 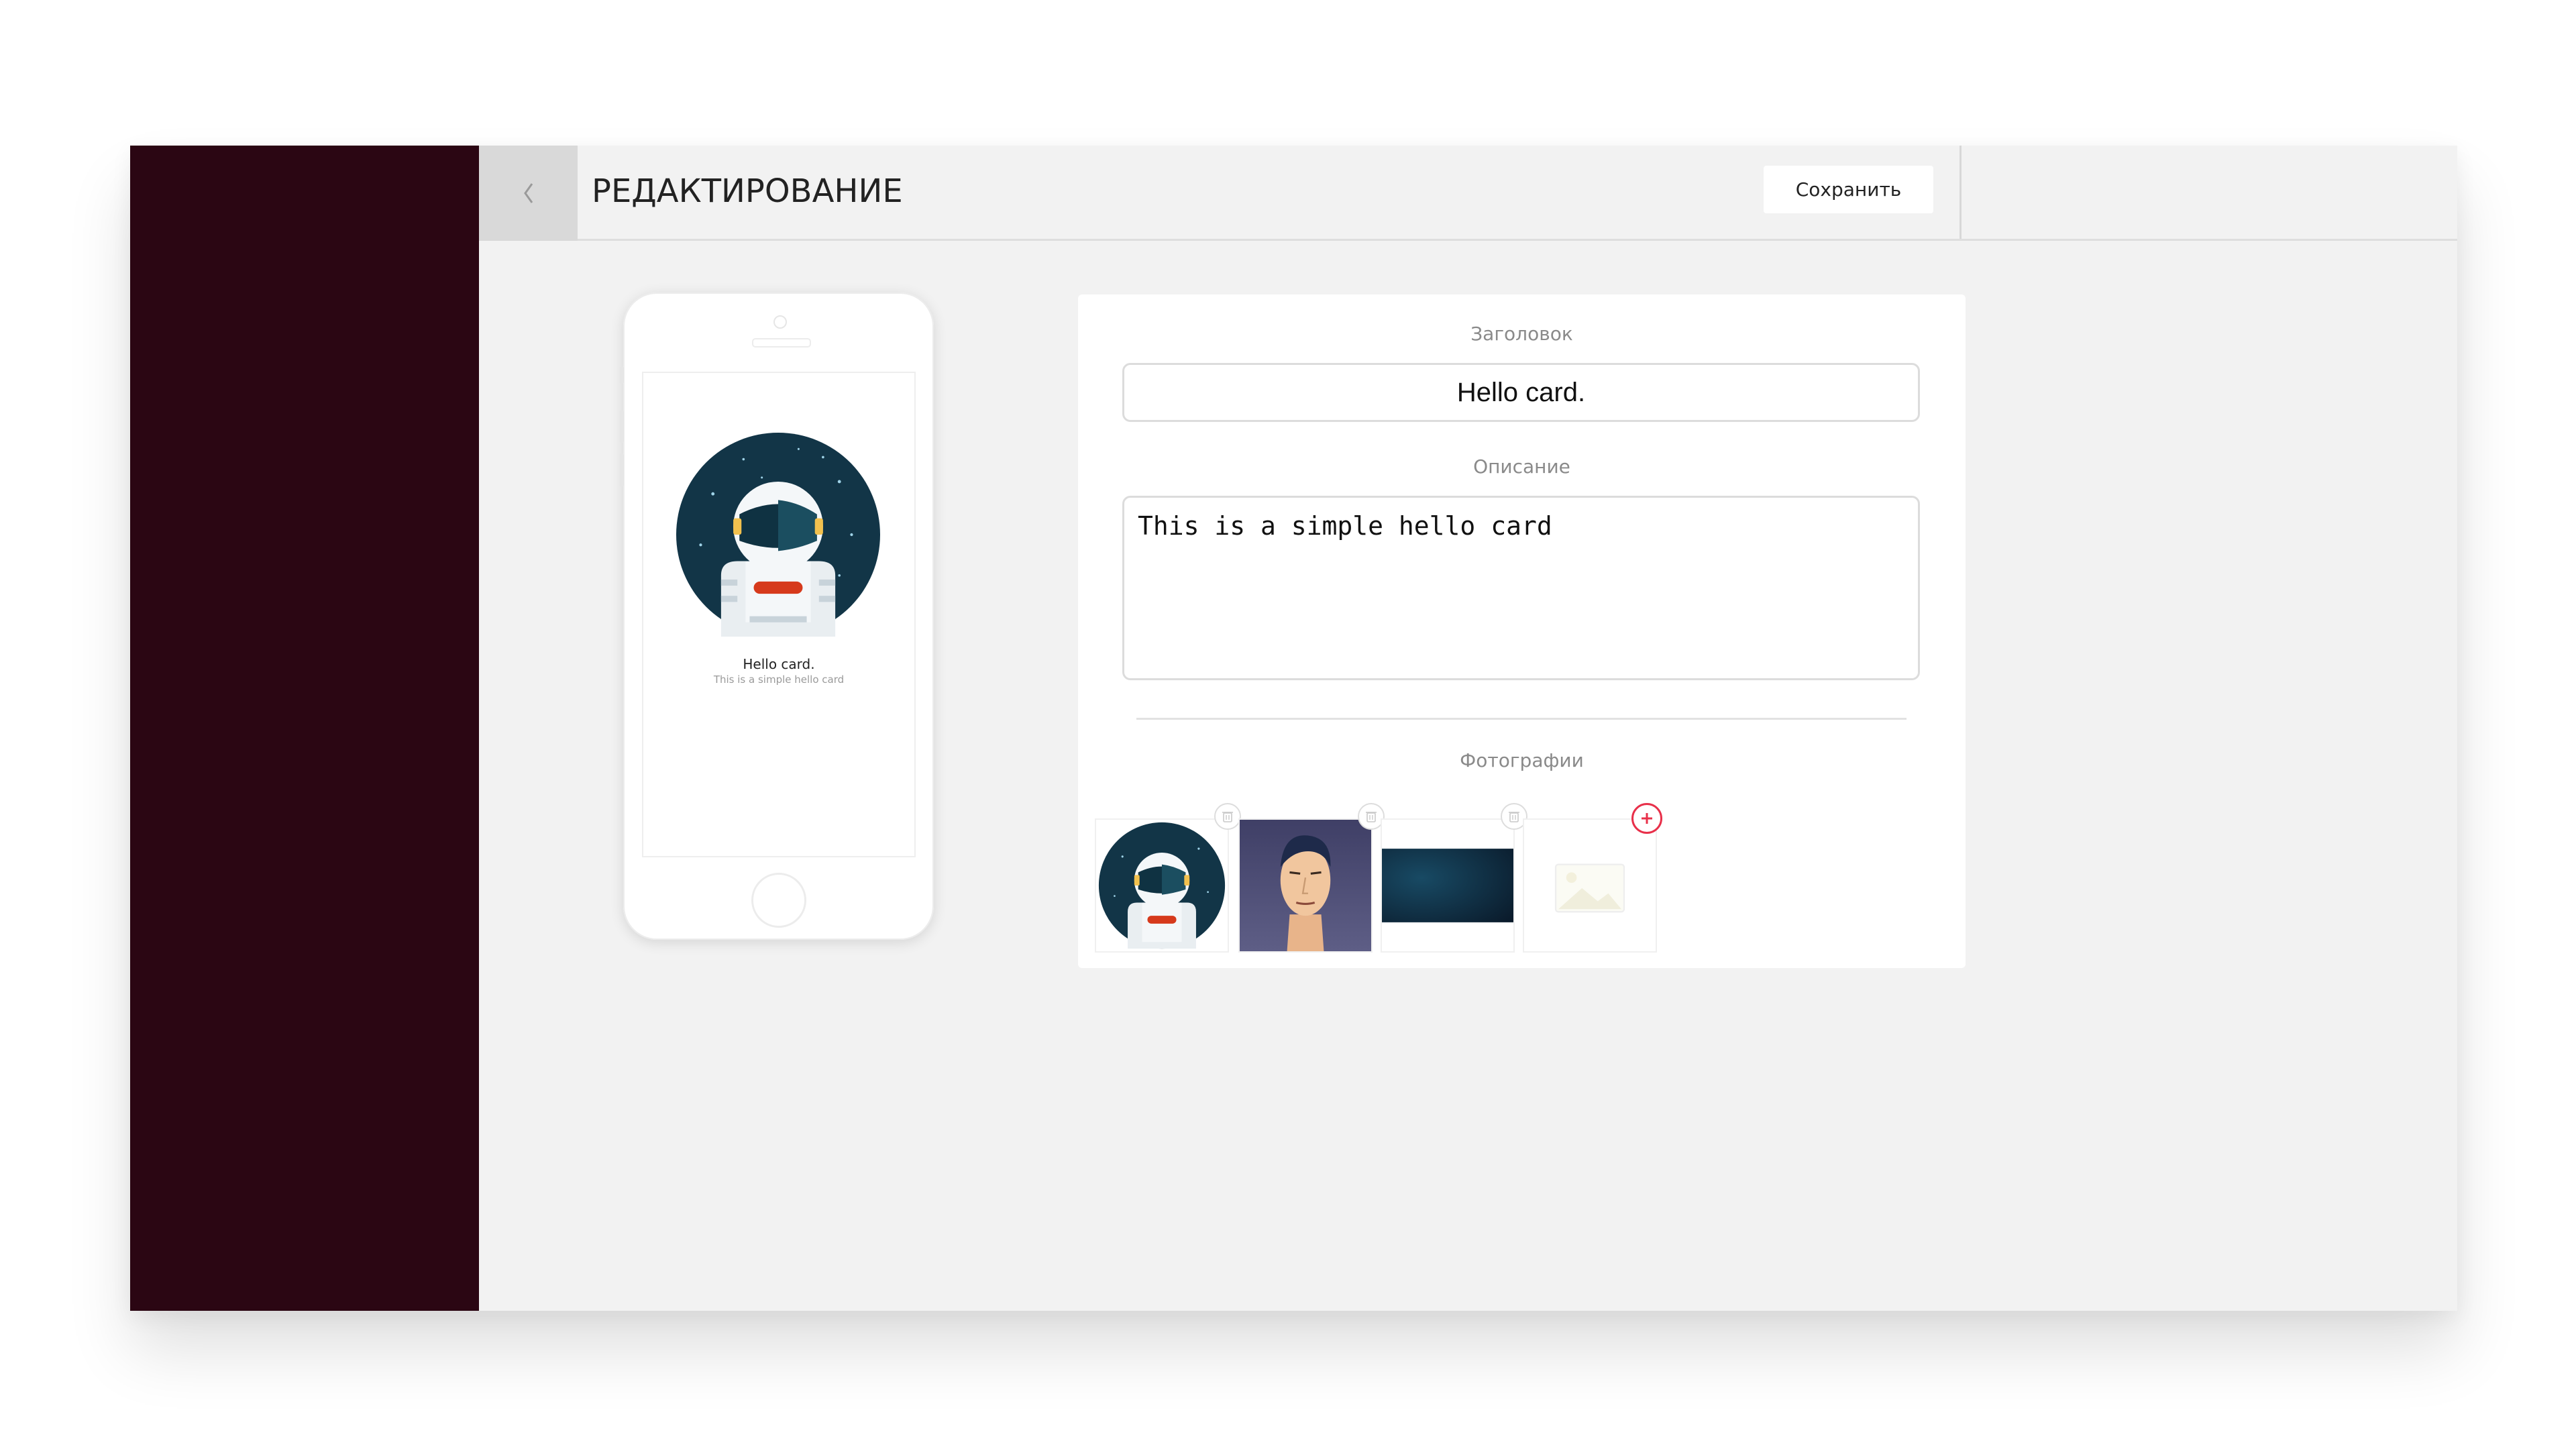 I want to click on delete-photo-1-button, so click(x=1227, y=816).